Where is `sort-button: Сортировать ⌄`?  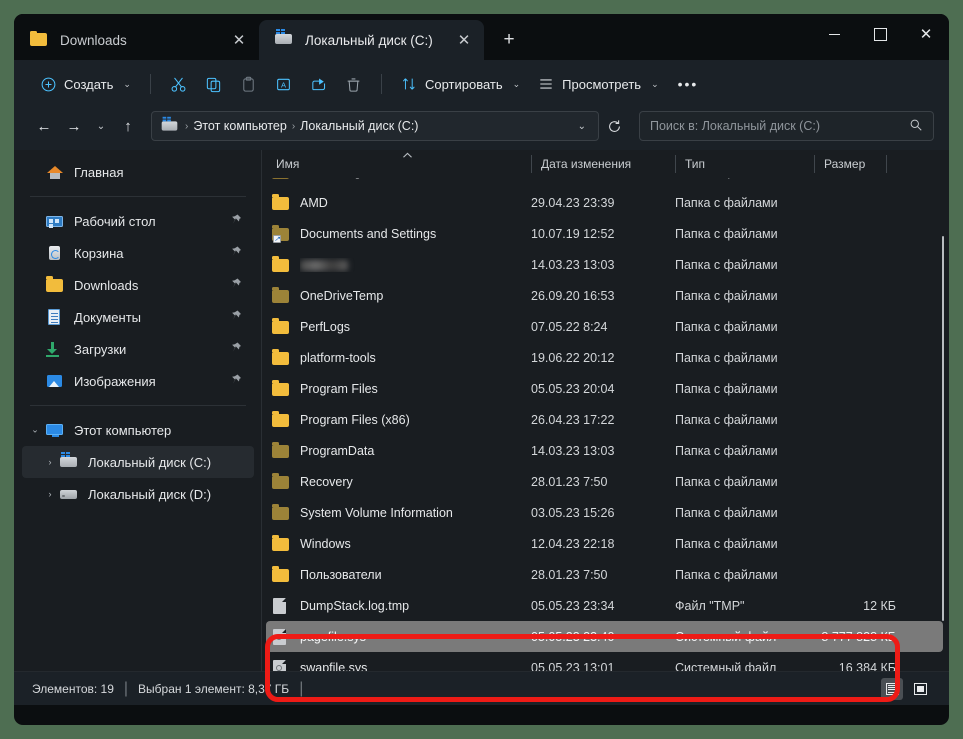 sort-button: Сортировать ⌄ is located at coordinates (460, 84).